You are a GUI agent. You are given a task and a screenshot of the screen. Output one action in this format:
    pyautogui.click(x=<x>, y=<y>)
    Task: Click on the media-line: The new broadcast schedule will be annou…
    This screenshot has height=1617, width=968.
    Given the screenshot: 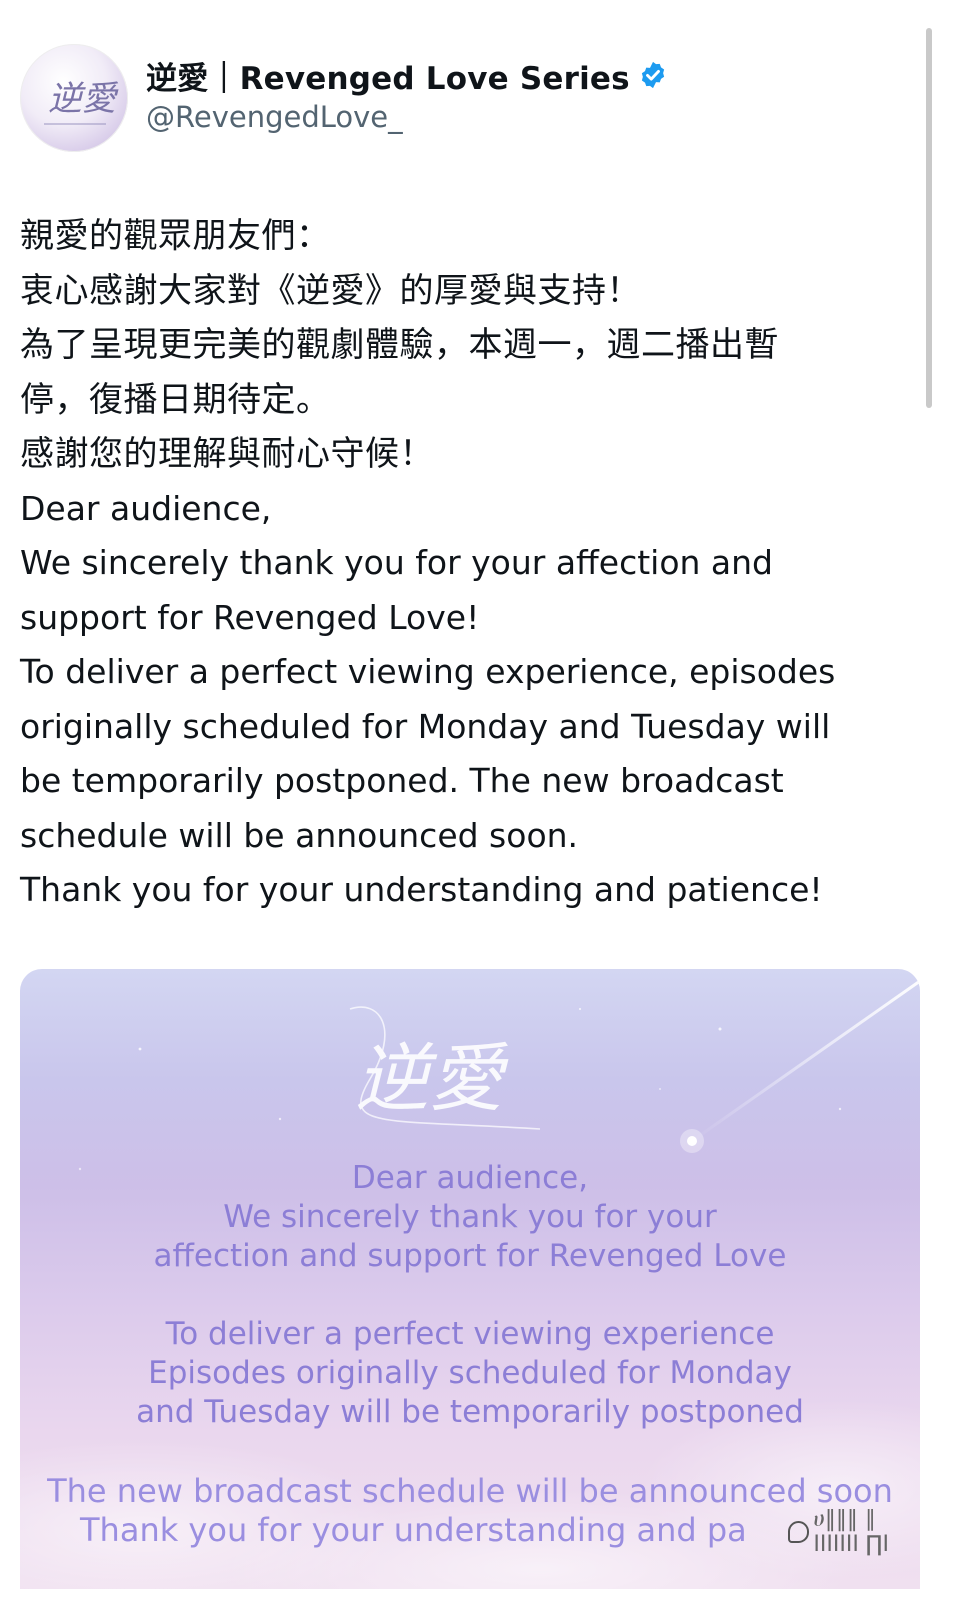 What is the action you would take?
    pyautogui.click(x=470, y=1491)
    